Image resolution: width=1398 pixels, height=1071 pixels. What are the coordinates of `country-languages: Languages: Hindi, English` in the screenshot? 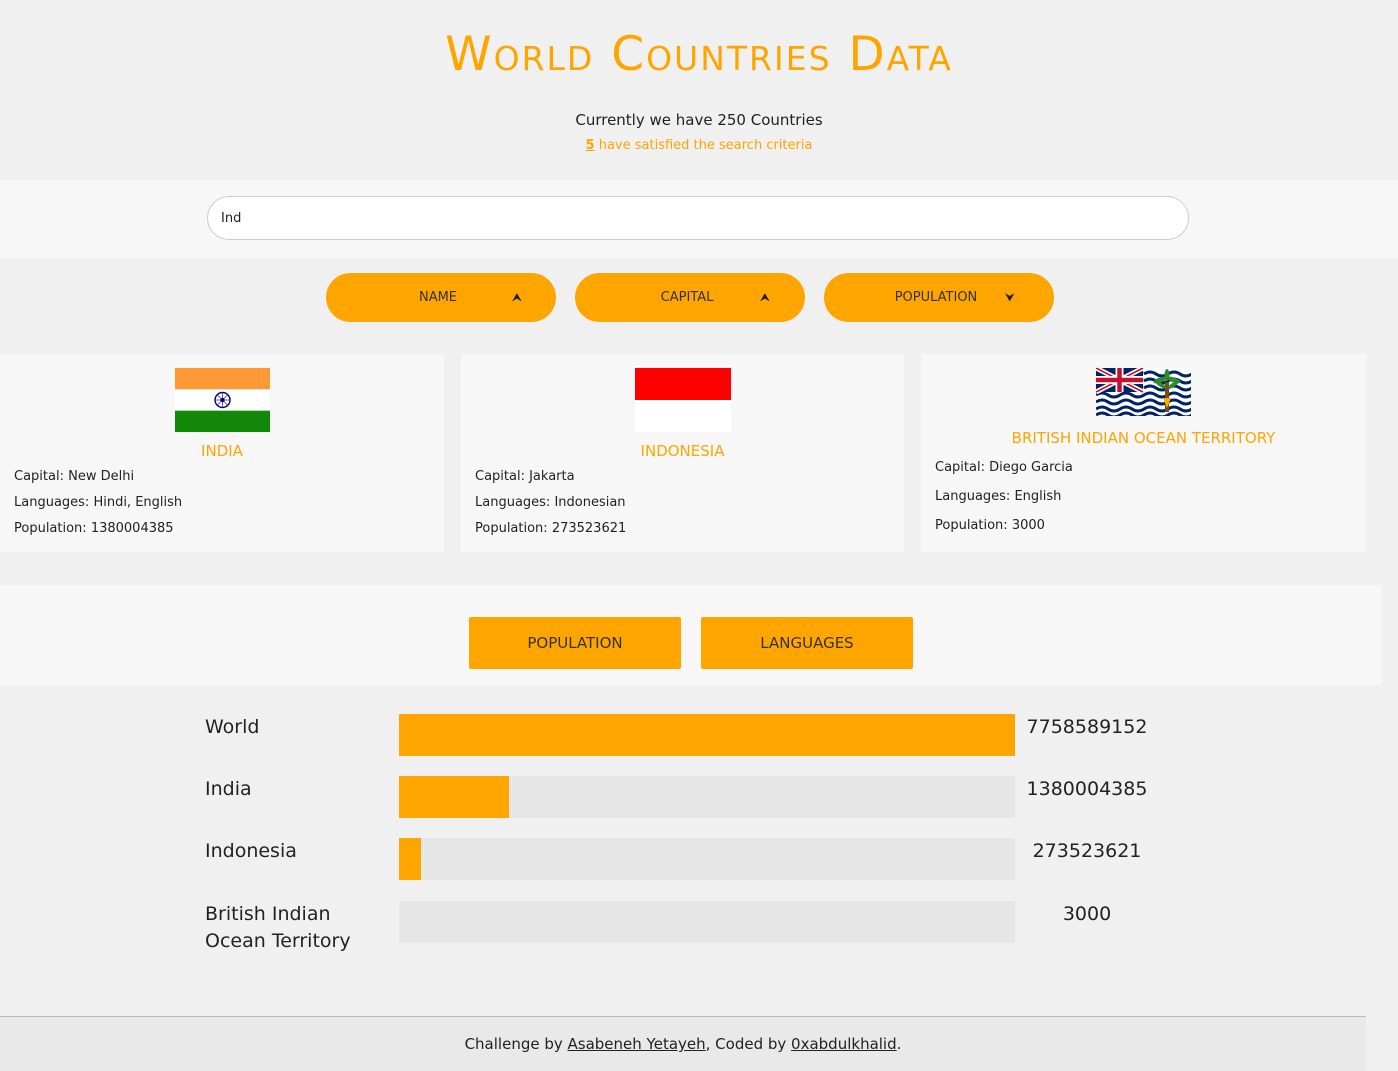 It's located at (98, 502).